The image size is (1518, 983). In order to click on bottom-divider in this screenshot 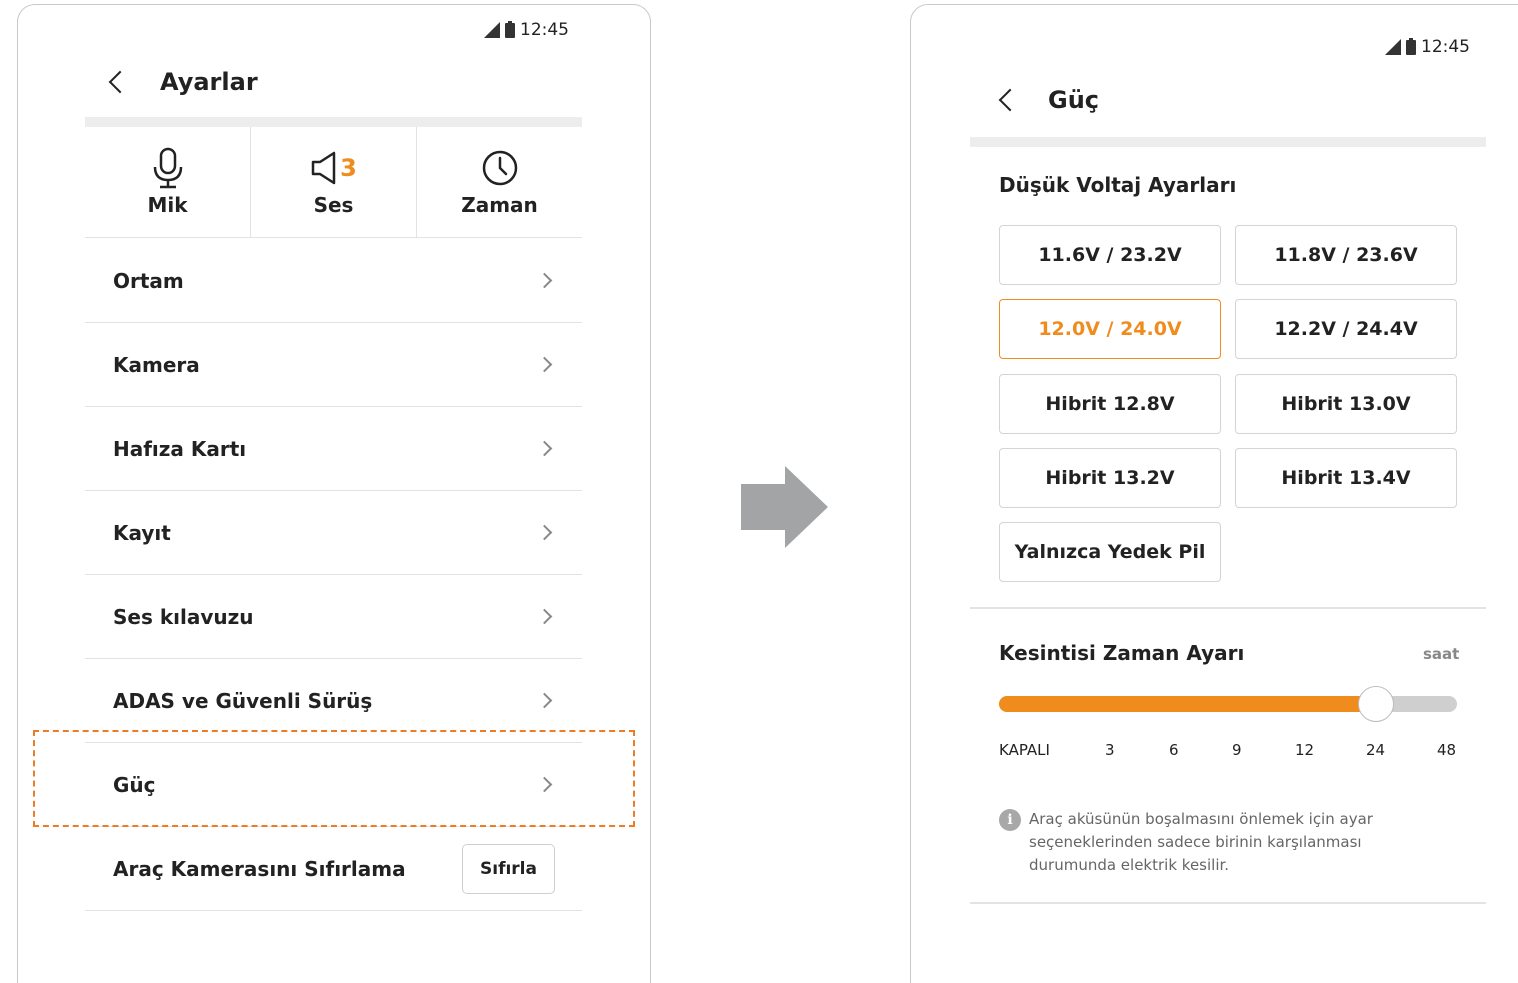, I will do `click(1228, 903)`.